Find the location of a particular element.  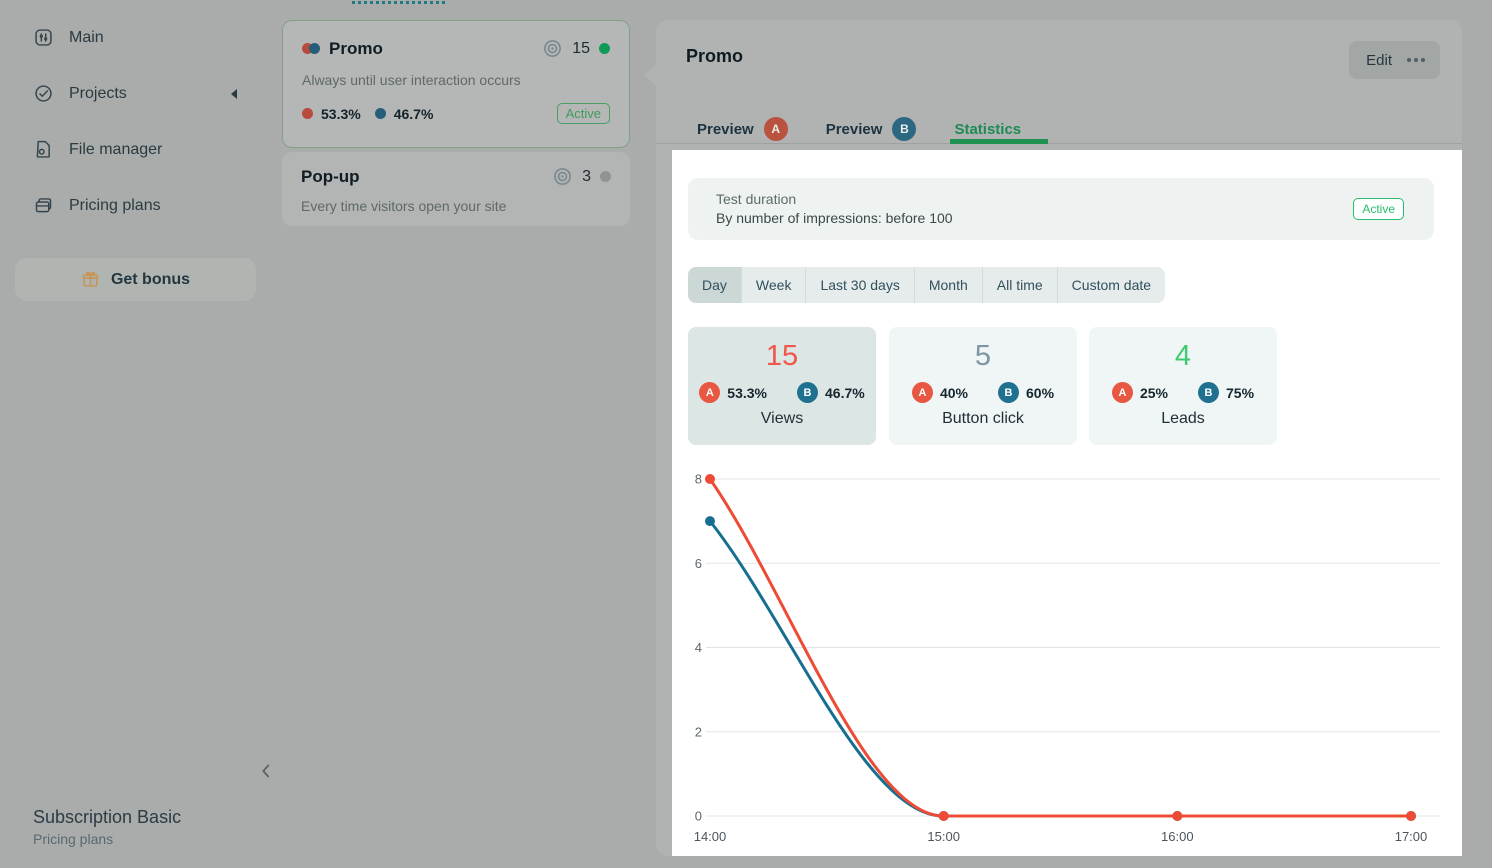

subscription-title: Subscription Basic is located at coordinates (107, 817).